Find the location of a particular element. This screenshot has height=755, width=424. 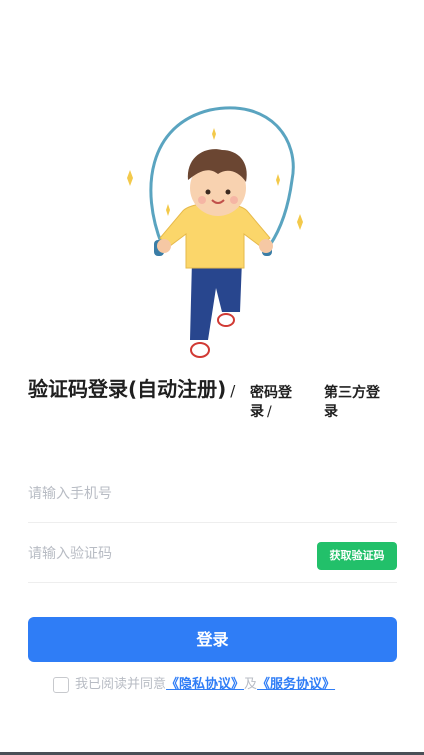

code-field: 获取验证码 is located at coordinates (212, 554).